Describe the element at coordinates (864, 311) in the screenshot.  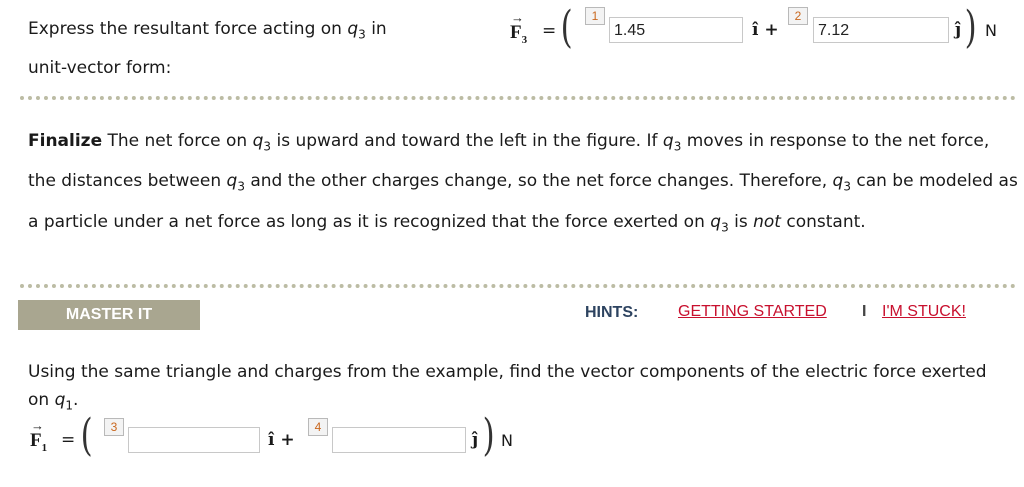
I see `hint-separator: I` at that location.